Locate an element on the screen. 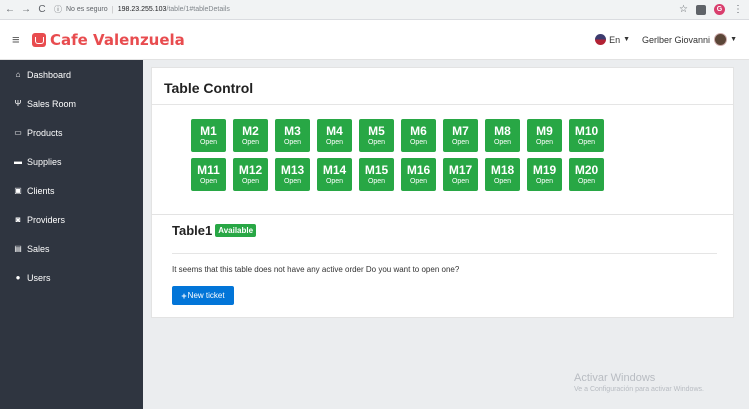 The width and height of the screenshot is (749, 409). table-button-name: M12 is located at coordinates (250, 169).